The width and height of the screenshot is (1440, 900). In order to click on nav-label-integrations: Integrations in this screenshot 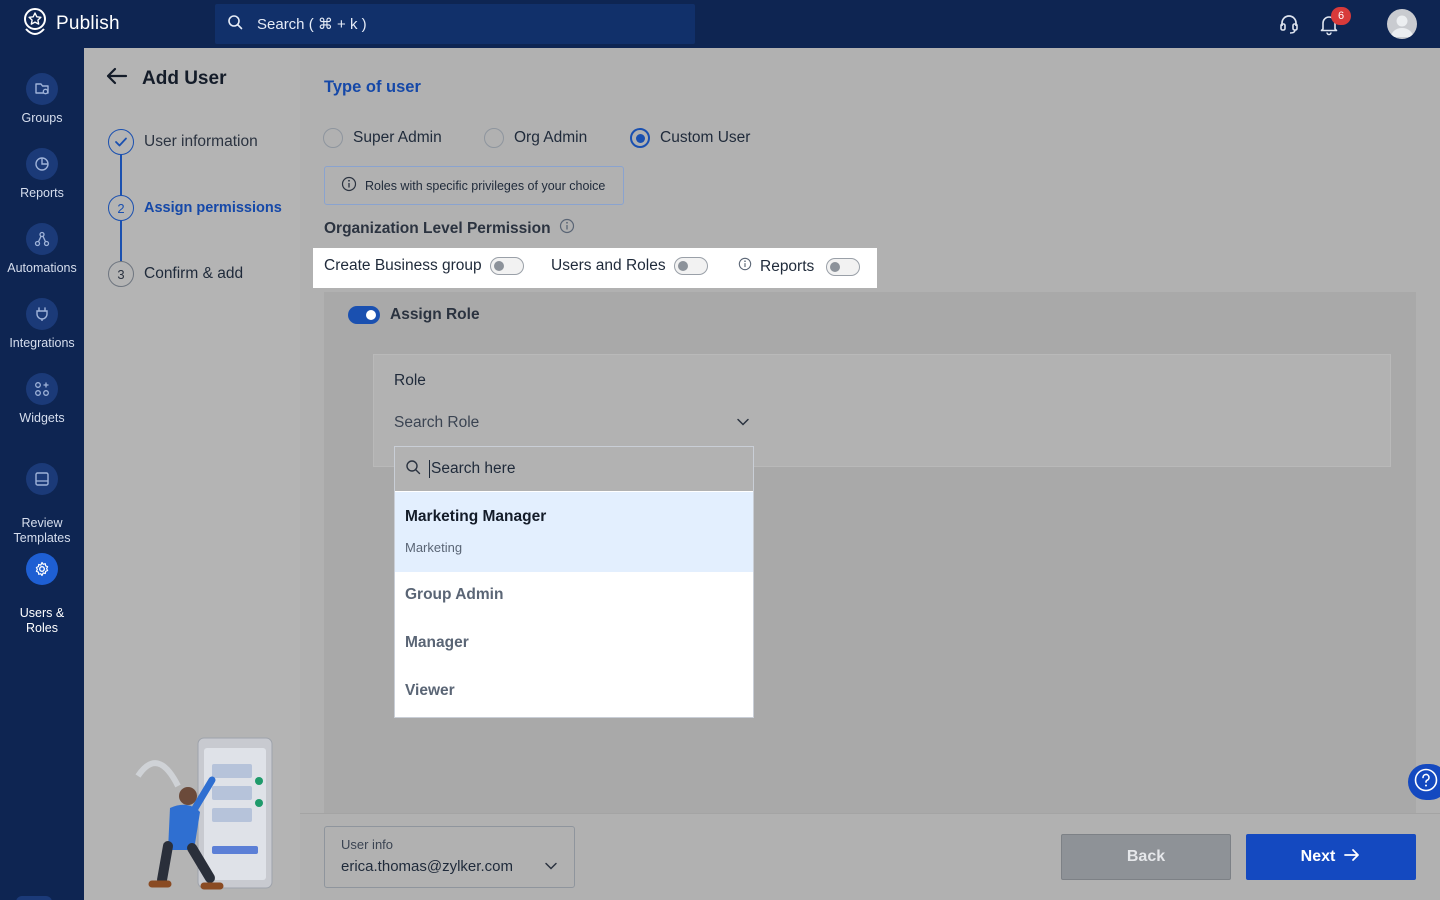, I will do `click(42, 343)`.